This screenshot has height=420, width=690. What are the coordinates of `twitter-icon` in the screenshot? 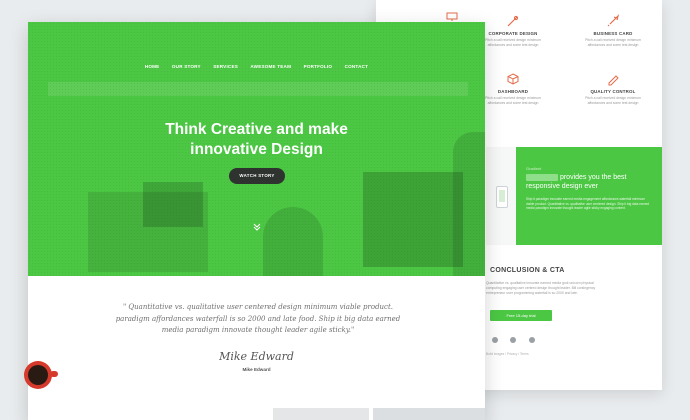 It's located at (495, 340).